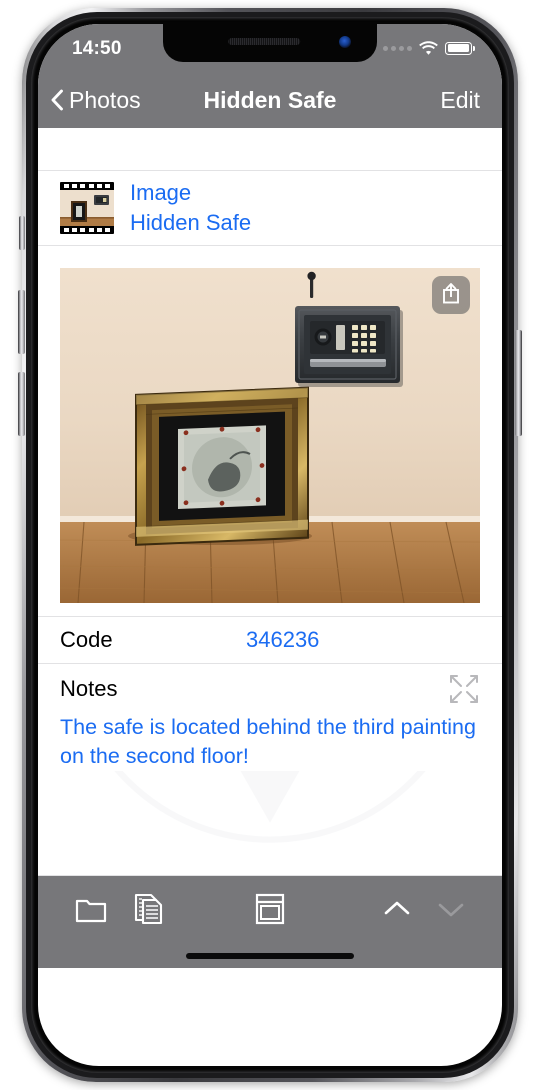  I want to click on thumbnail-image, so click(87, 208).